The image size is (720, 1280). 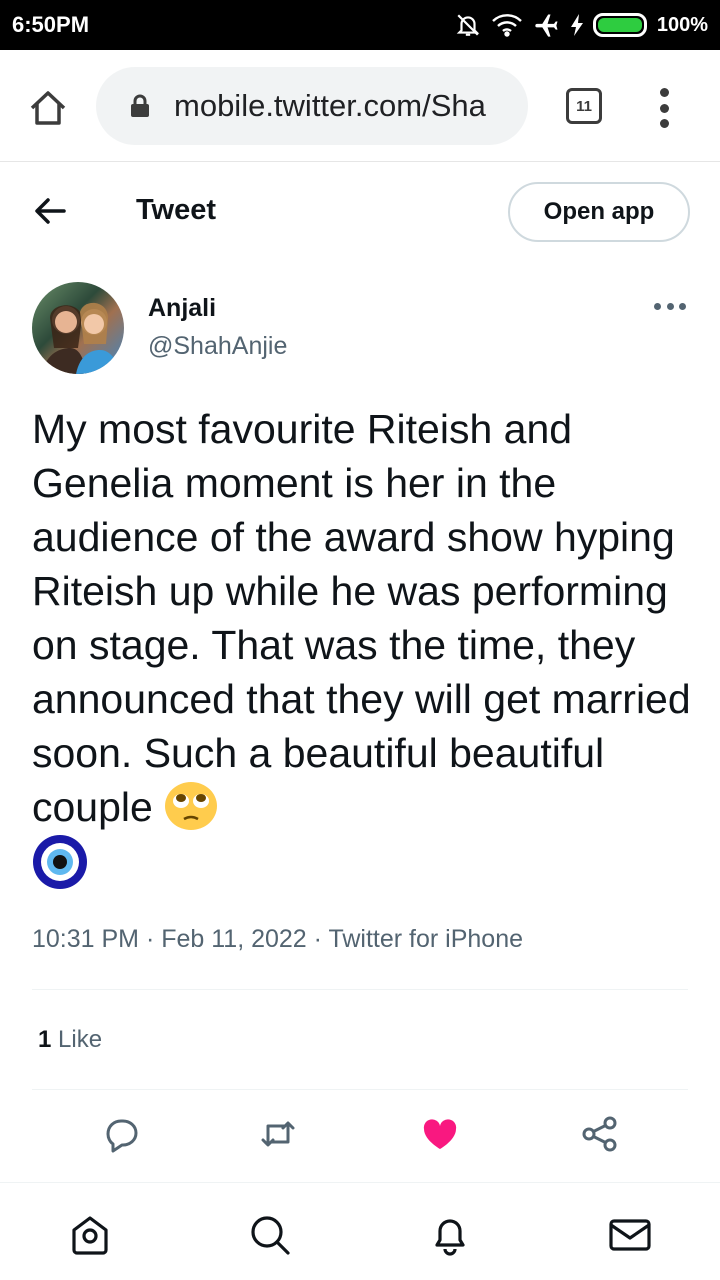 What do you see at coordinates (450, 1235) in the screenshot?
I see `bell-icon` at bounding box center [450, 1235].